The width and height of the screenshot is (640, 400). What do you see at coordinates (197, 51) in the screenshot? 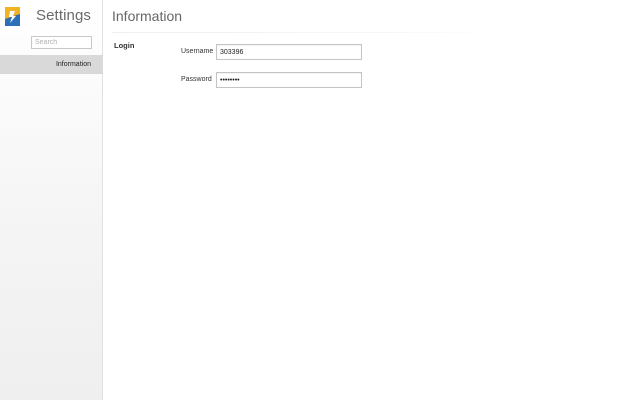
I see `username-label: Username` at bounding box center [197, 51].